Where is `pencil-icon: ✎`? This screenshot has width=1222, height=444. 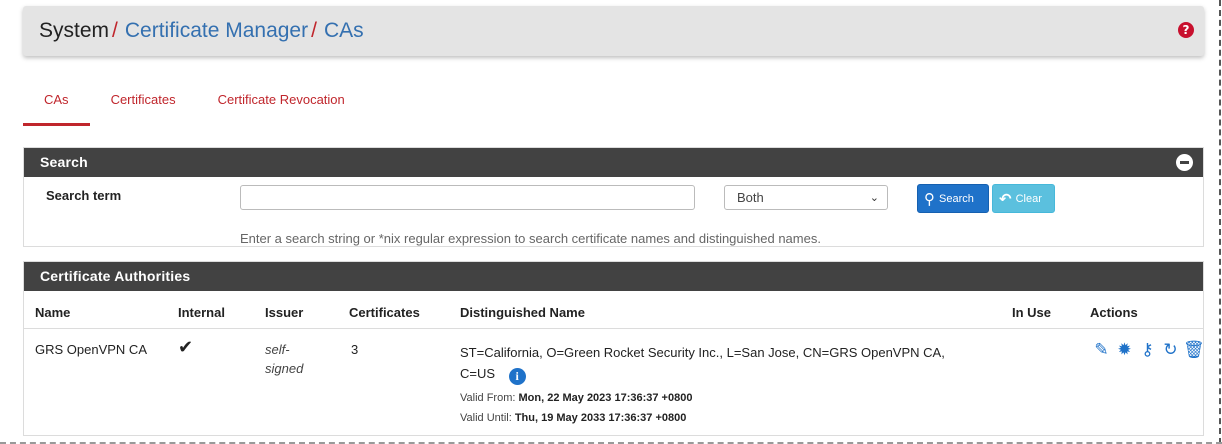
pencil-icon: ✎ is located at coordinates (1101, 350).